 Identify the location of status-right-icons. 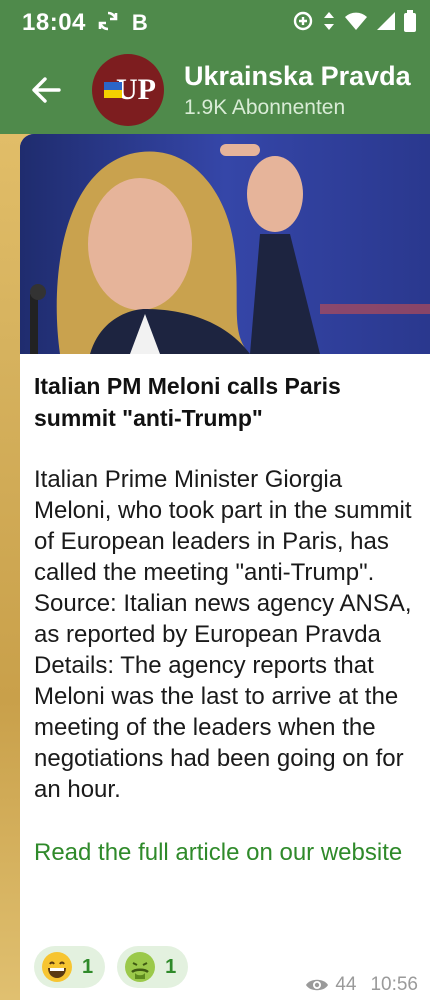
(354, 23).